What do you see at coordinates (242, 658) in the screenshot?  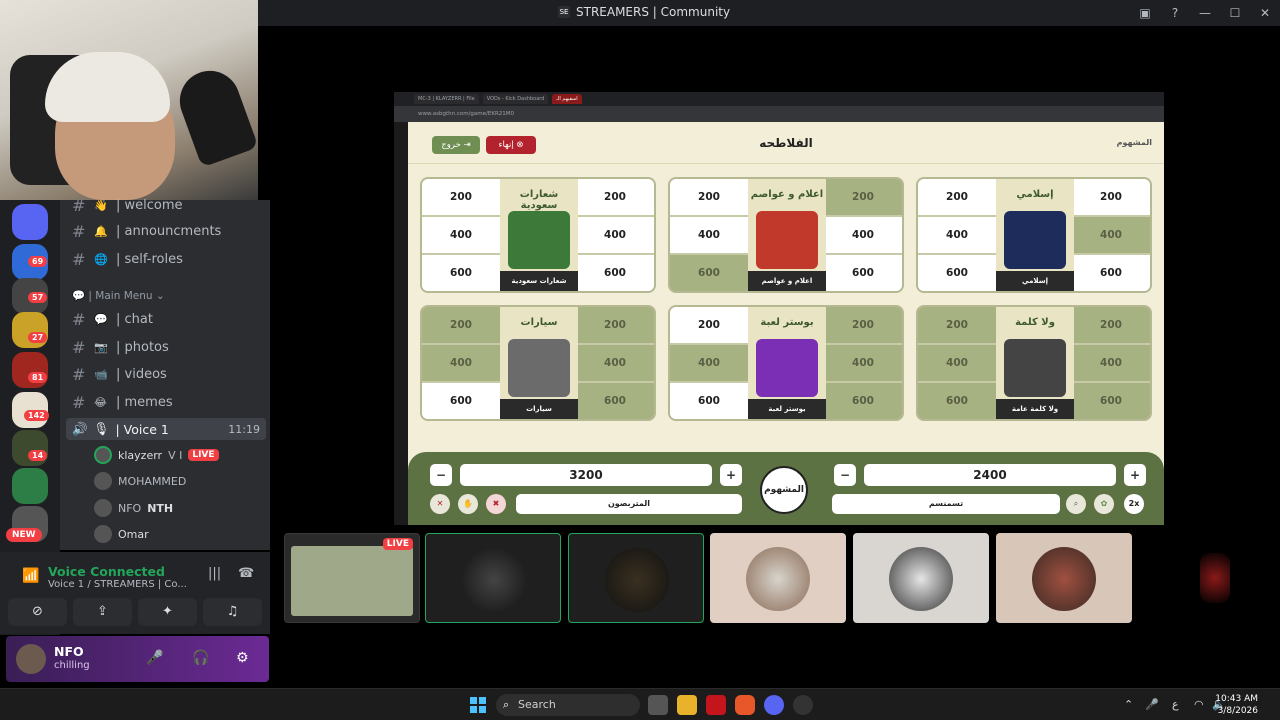 I see `gear-icon: ⚙` at bounding box center [242, 658].